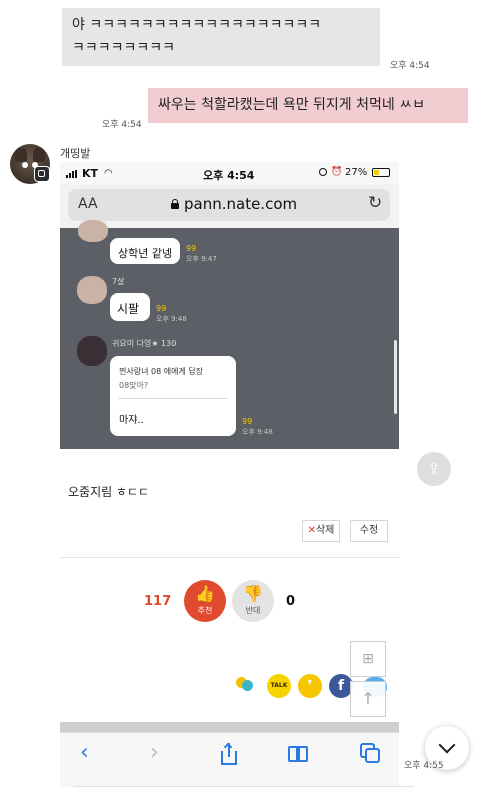 This screenshot has height=787, width=480. Describe the element at coordinates (229, 727) in the screenshot. I see `gray-strip` at that location.